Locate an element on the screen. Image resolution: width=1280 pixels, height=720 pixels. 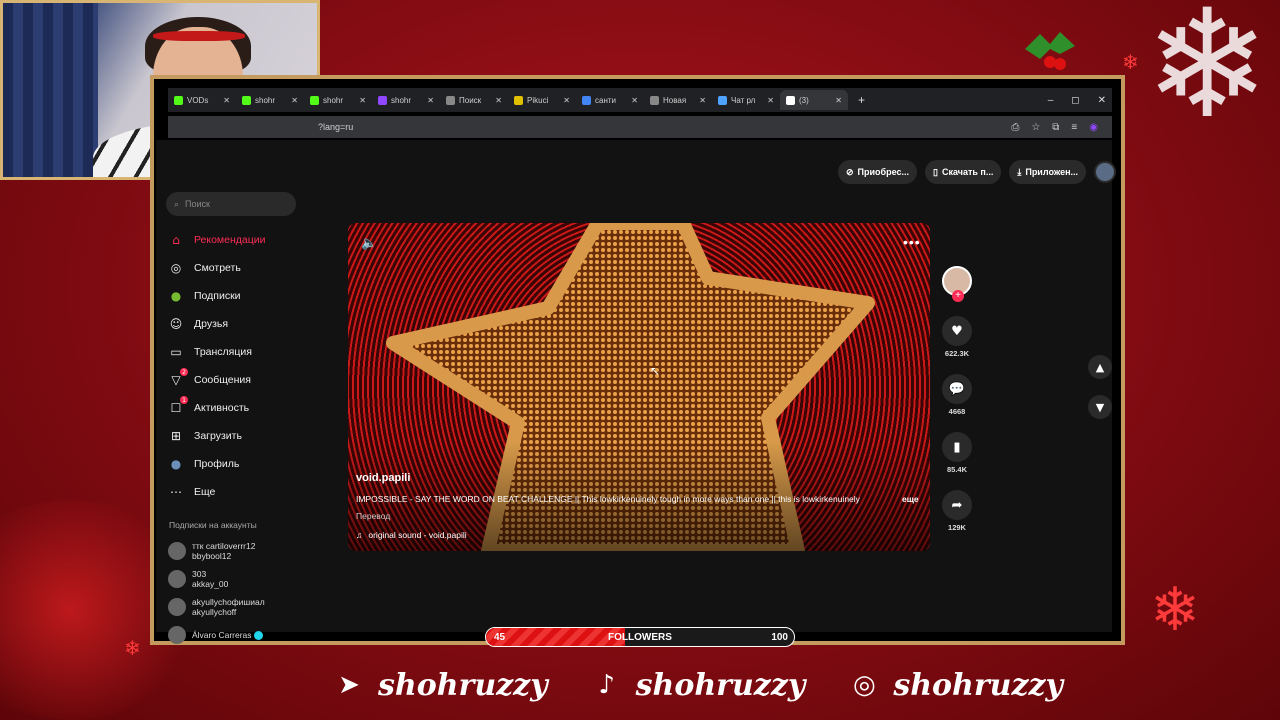
instagram-handle: ◎ shohruzzy is located at coordinates (954, 685).